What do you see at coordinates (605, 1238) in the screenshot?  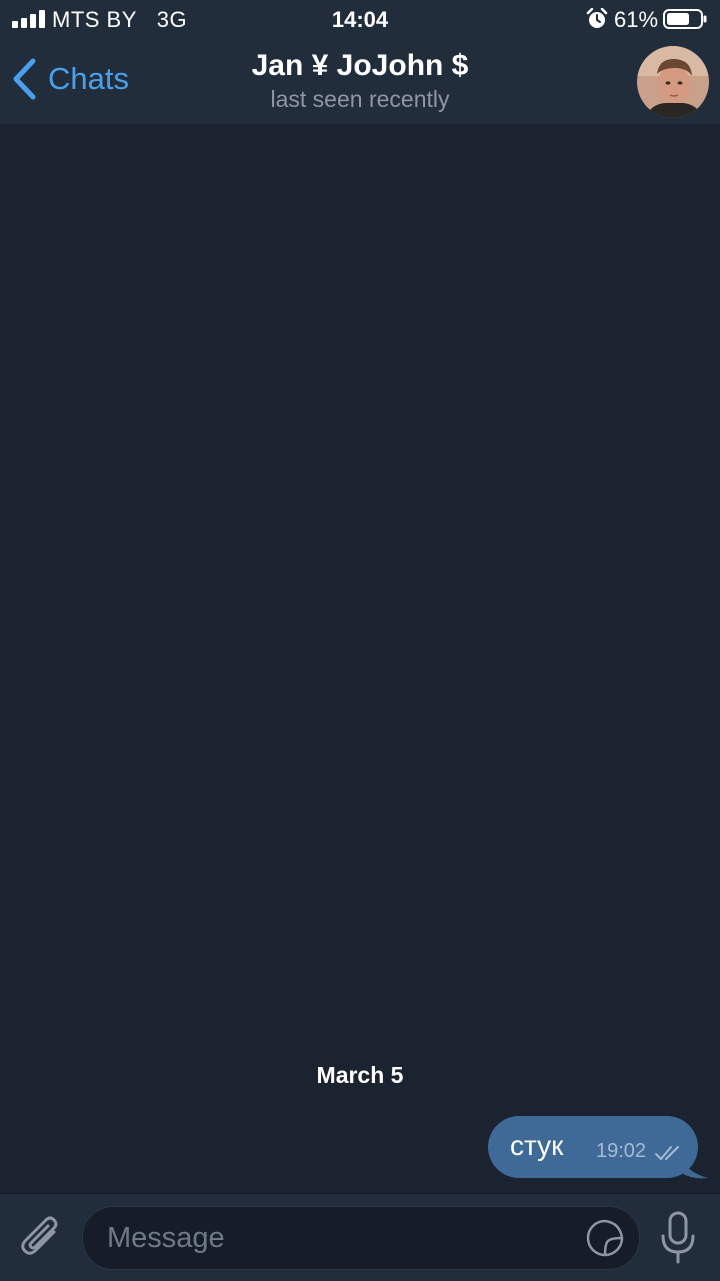 I see `sticker-icon` at bounding box center [605, 1238].